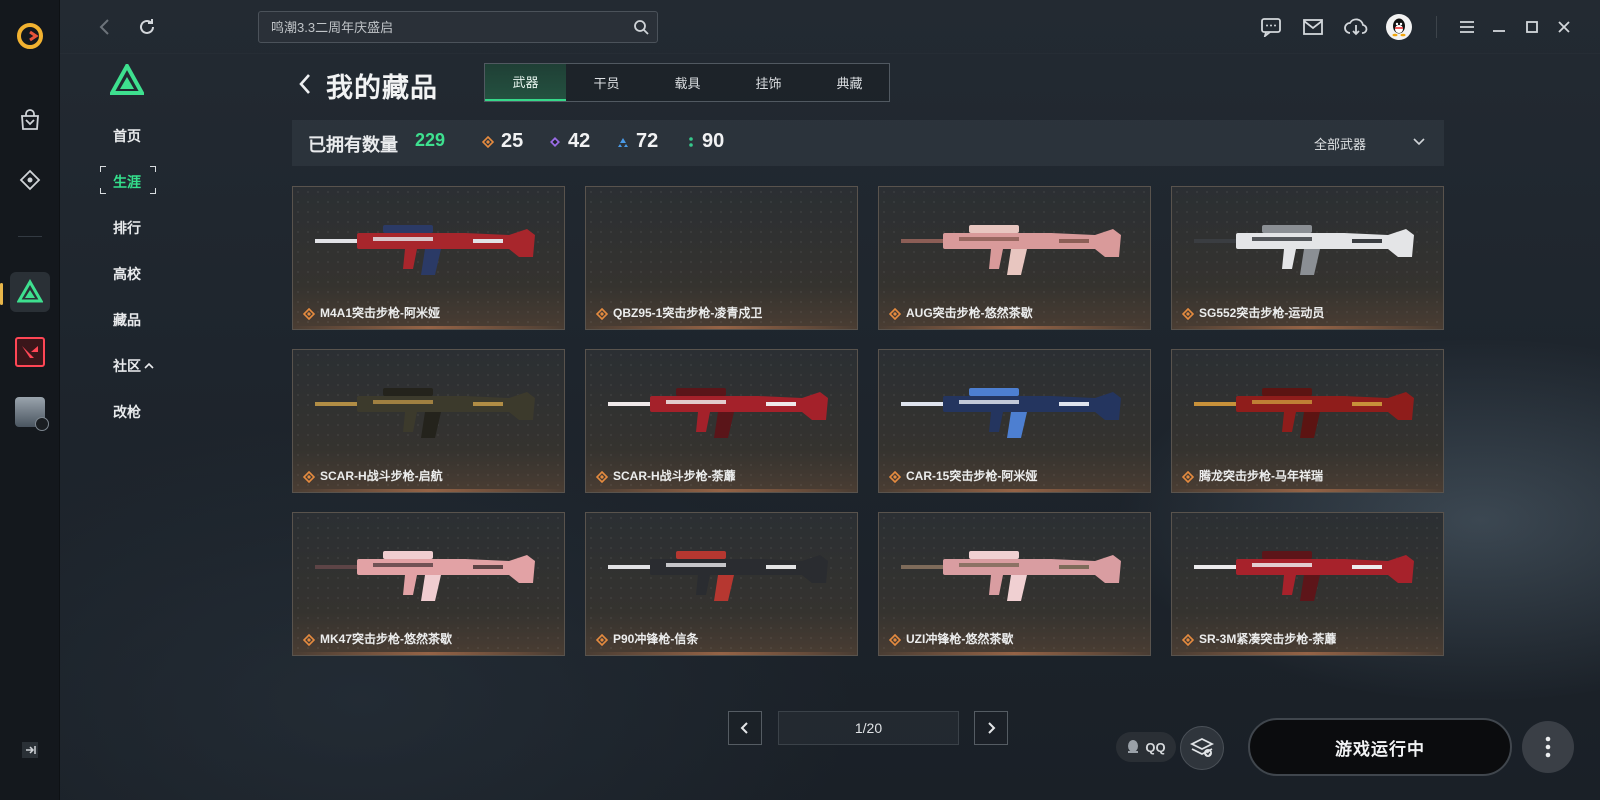 The width and height of the screenshot is (1600, 800). I want to click on minimize-icon, so click(1499, 27).